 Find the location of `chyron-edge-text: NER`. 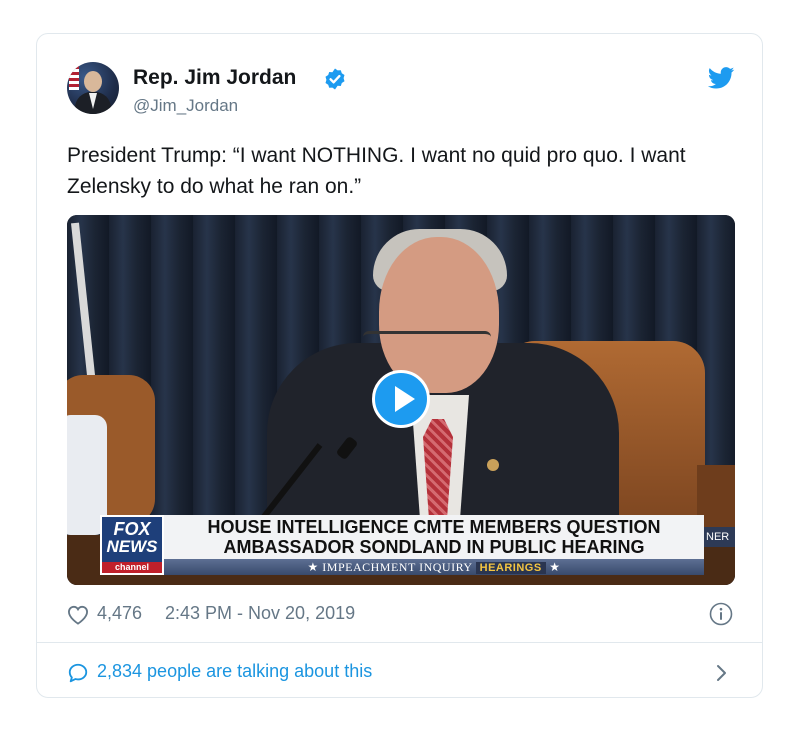

chyron-edge-text: NER is located at coordinates (719, 537).